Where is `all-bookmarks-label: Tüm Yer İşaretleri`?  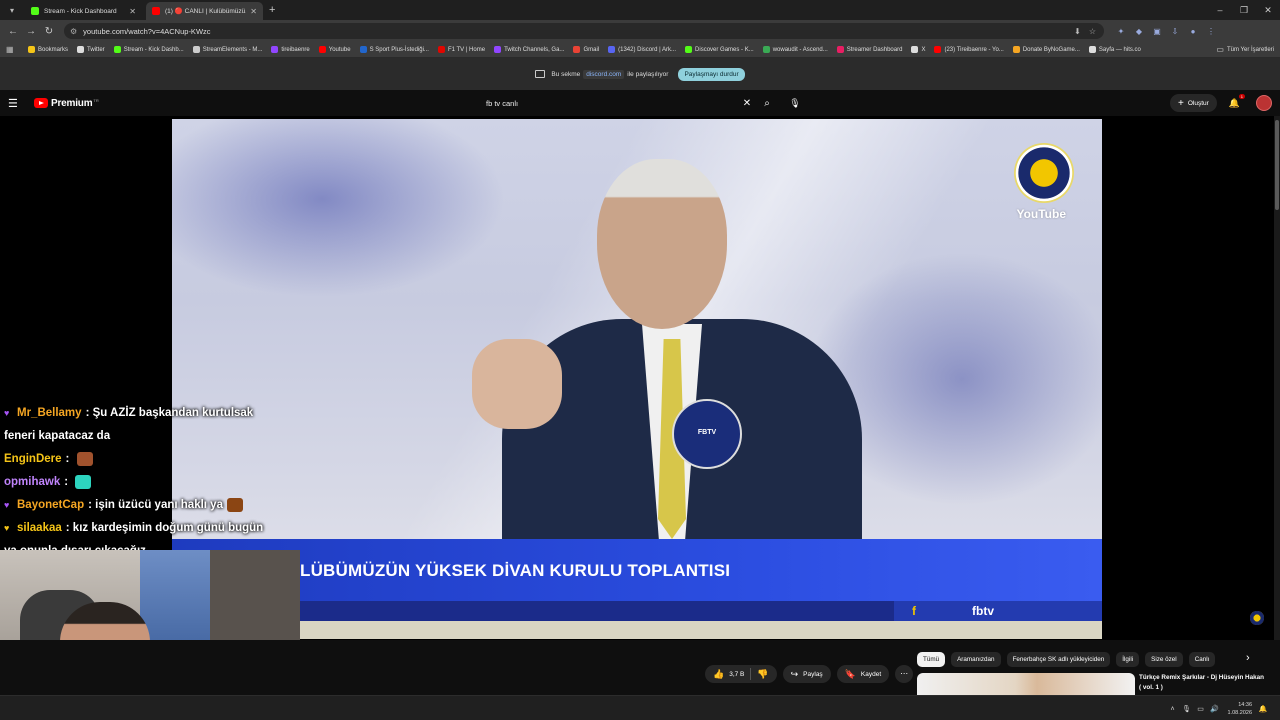
all-bookmarks-label: Tüm Yer İşaretleri is located at coordinates (1250, 49).